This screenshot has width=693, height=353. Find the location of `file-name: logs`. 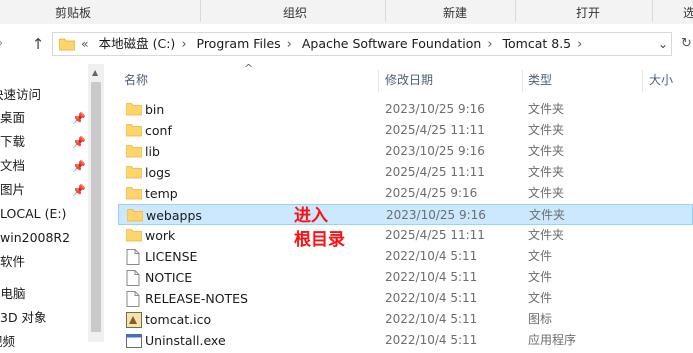

file-name: logs is located at coordinates (158, 172).